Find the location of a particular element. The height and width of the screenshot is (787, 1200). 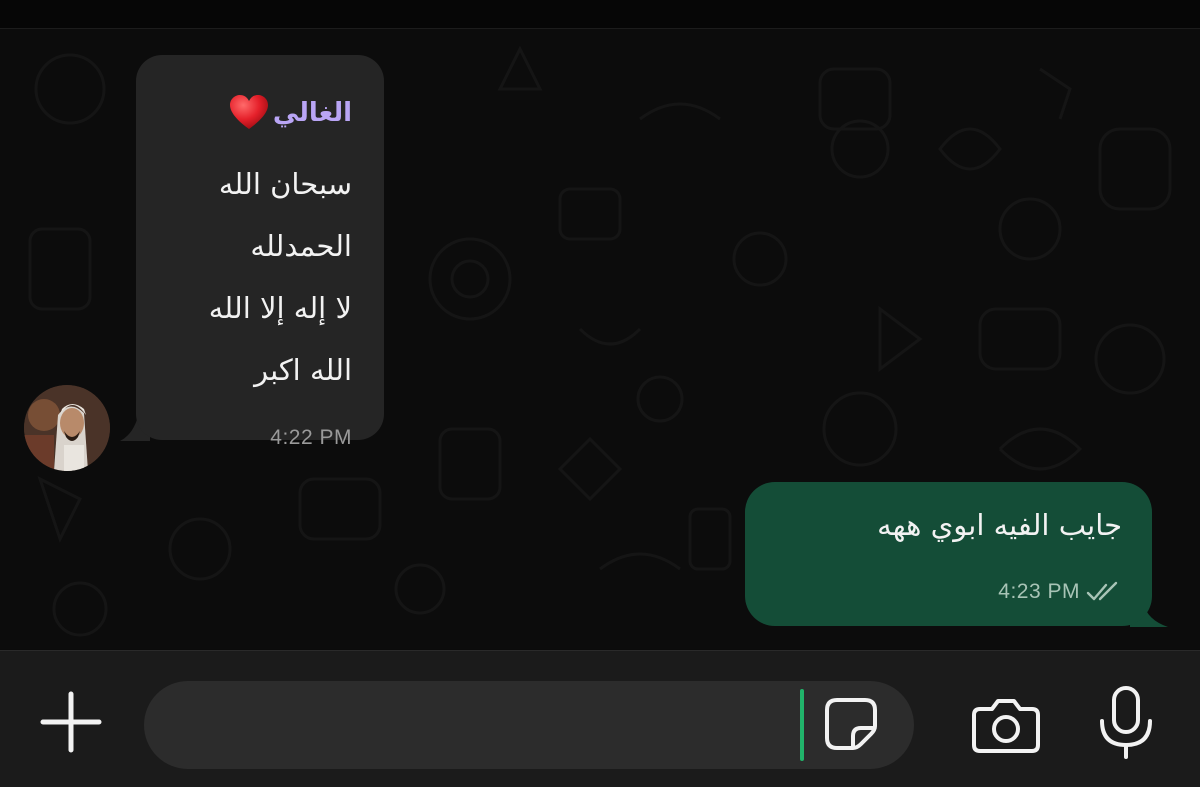

microphone-icon is located at coordinates (1126, 722).